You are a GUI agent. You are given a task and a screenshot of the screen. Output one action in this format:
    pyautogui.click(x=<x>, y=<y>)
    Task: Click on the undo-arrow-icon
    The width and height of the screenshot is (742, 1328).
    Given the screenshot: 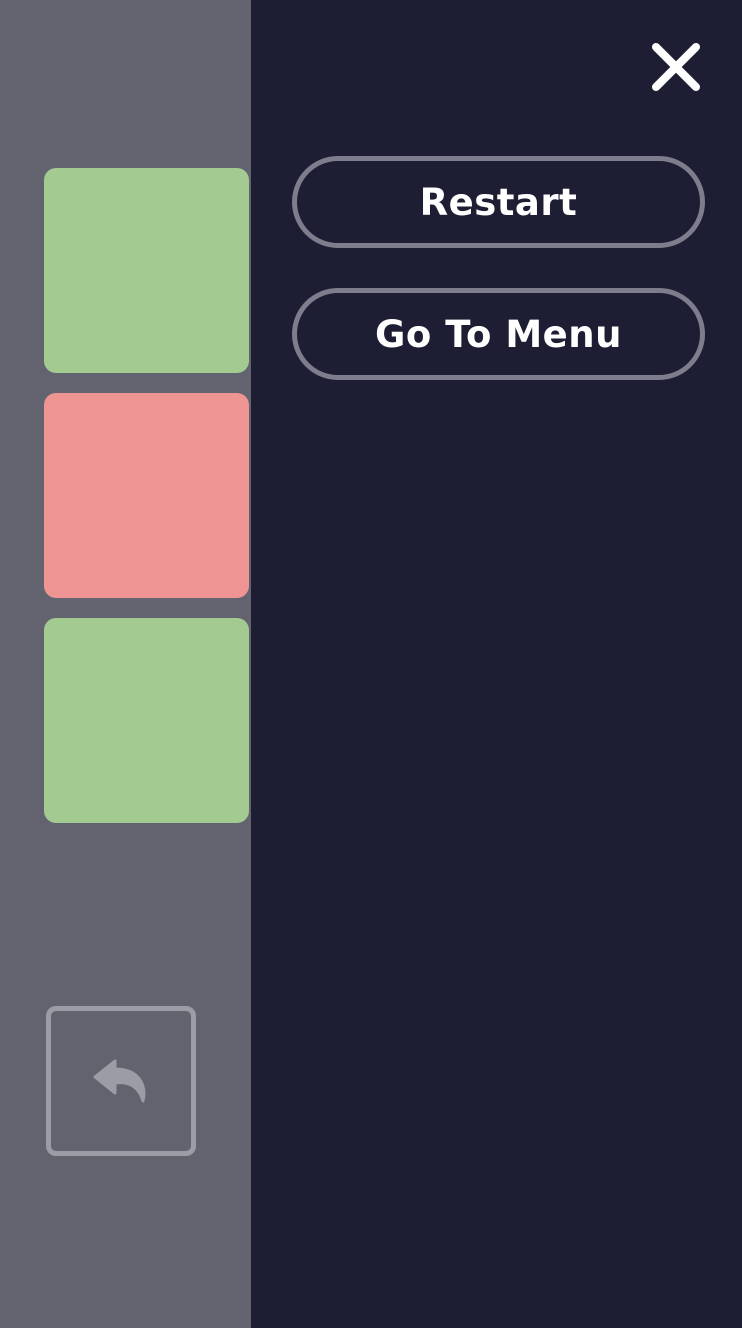 What is the action you would take?
    pyautogui.click(x=119, y=1081)
    